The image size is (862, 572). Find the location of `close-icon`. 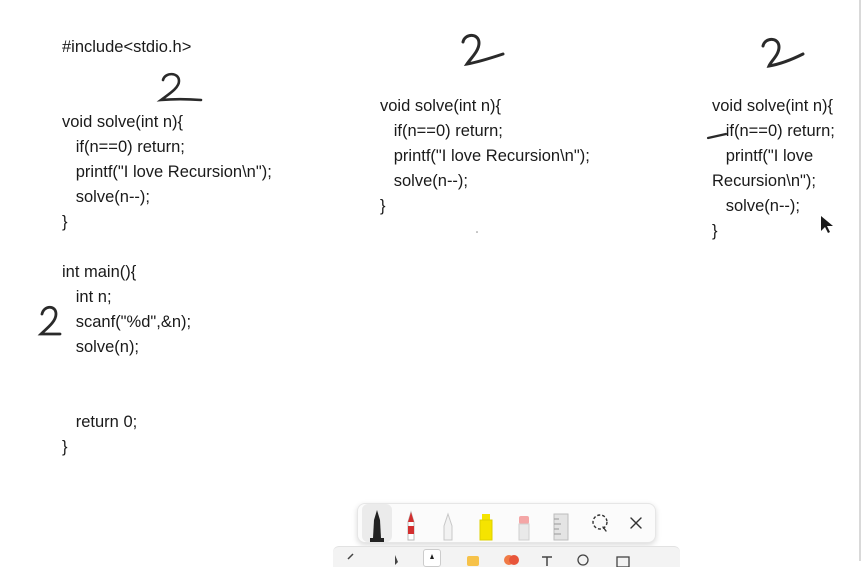

close-icon is located at coordinates (636, 523).